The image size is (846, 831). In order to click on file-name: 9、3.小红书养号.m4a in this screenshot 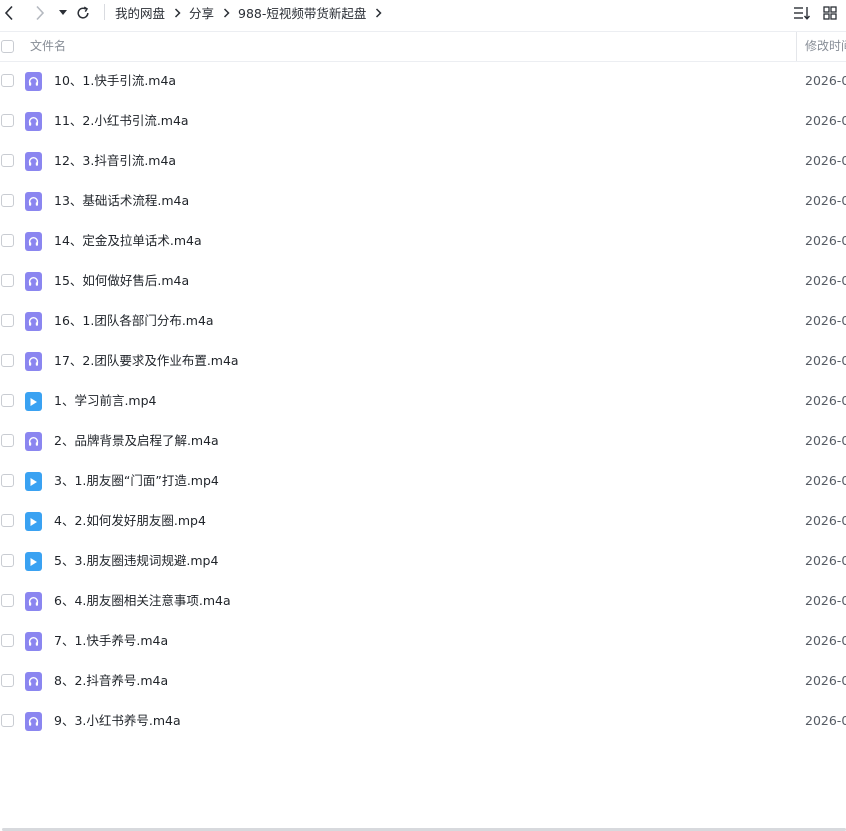, I will do `click(117, 721)`.